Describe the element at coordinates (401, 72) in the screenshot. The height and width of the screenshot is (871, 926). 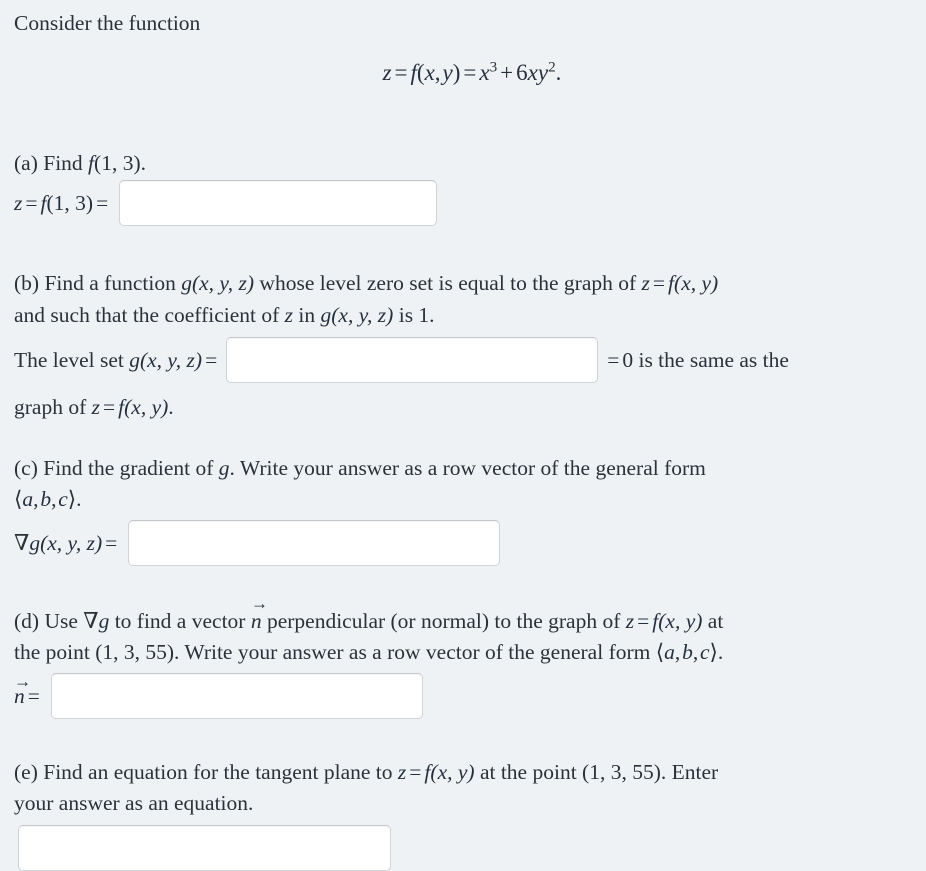
I see `eq-equals-1: =` at that location.